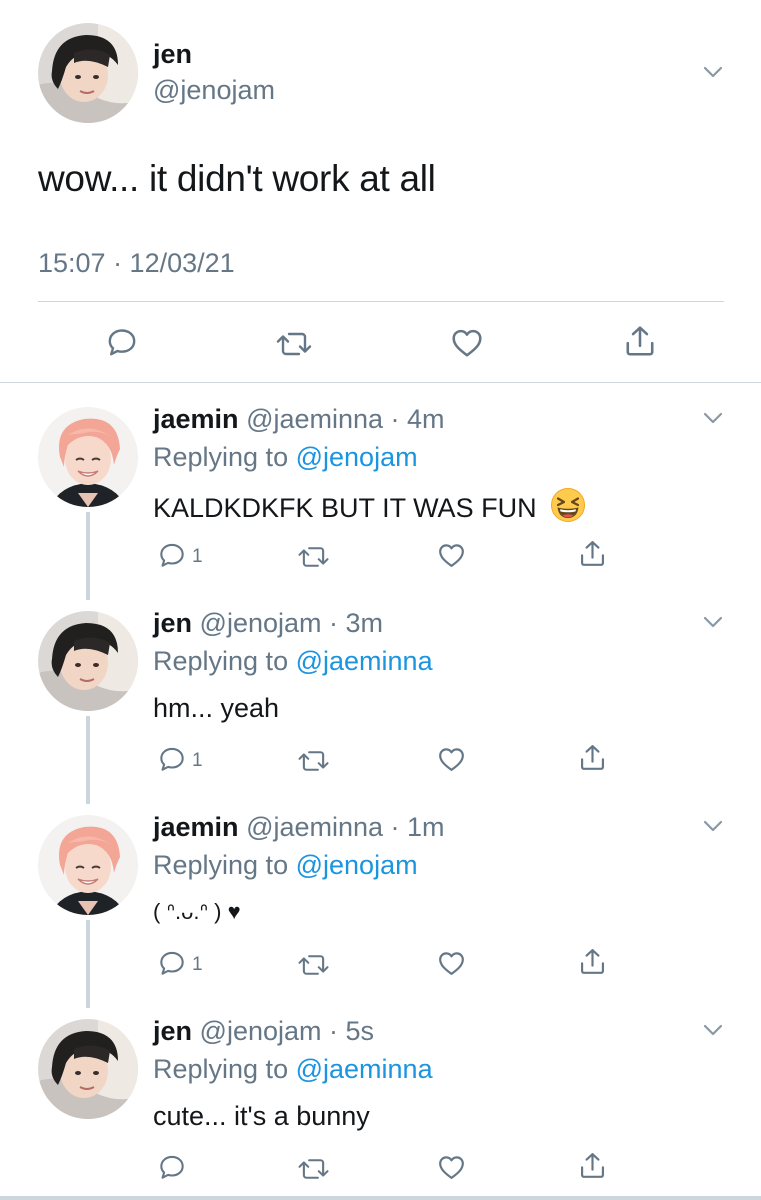 This screenshot has width=761, height=1200. What do you see at coordinates (214, 90) in the screenshot?
I see `author-handle: @jenojam` at bounding box center [214, 90].